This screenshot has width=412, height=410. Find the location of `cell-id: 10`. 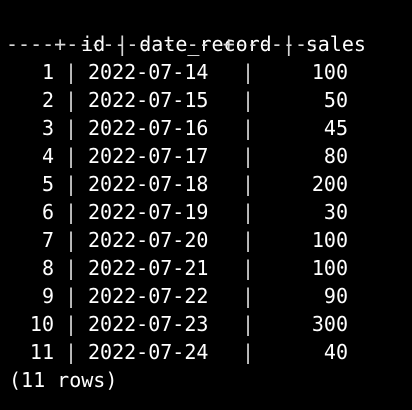

cell-id: 10 is located at coordinates (41, 324).